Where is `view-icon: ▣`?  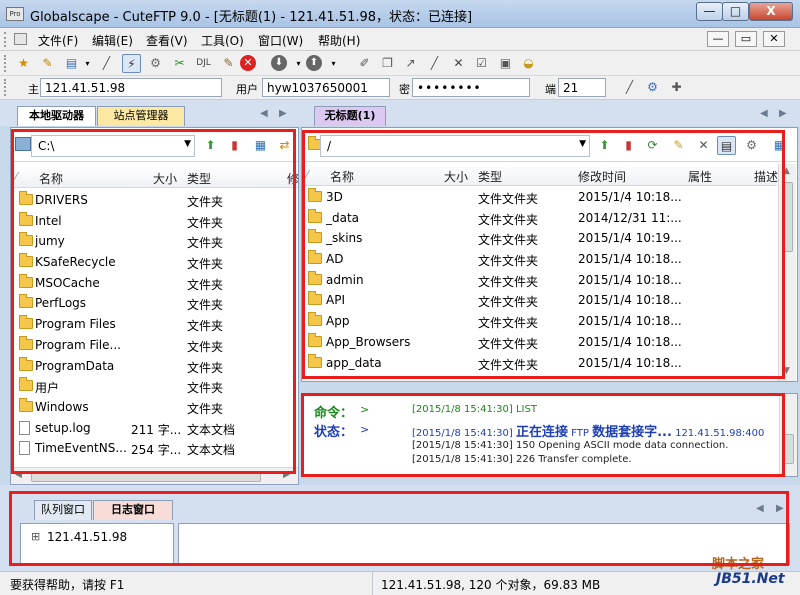
view-icon: ▣ is located at coordinates (505, 63).